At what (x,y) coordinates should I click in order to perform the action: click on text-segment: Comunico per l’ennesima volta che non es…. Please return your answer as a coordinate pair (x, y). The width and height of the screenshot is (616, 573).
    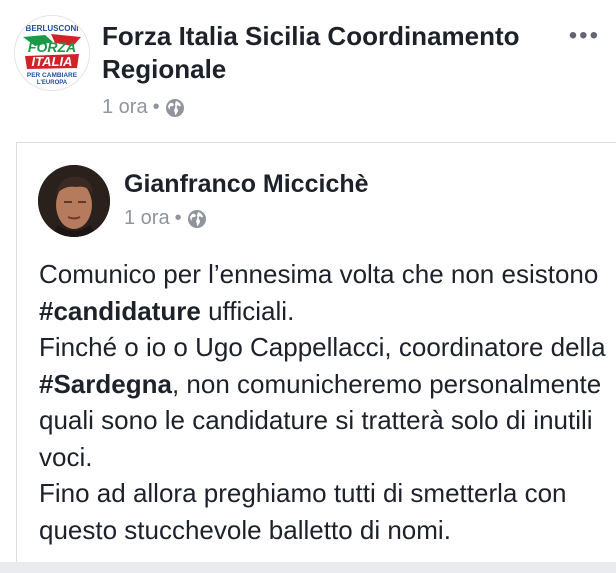
    Looking at the image, I should click on (319, 274).